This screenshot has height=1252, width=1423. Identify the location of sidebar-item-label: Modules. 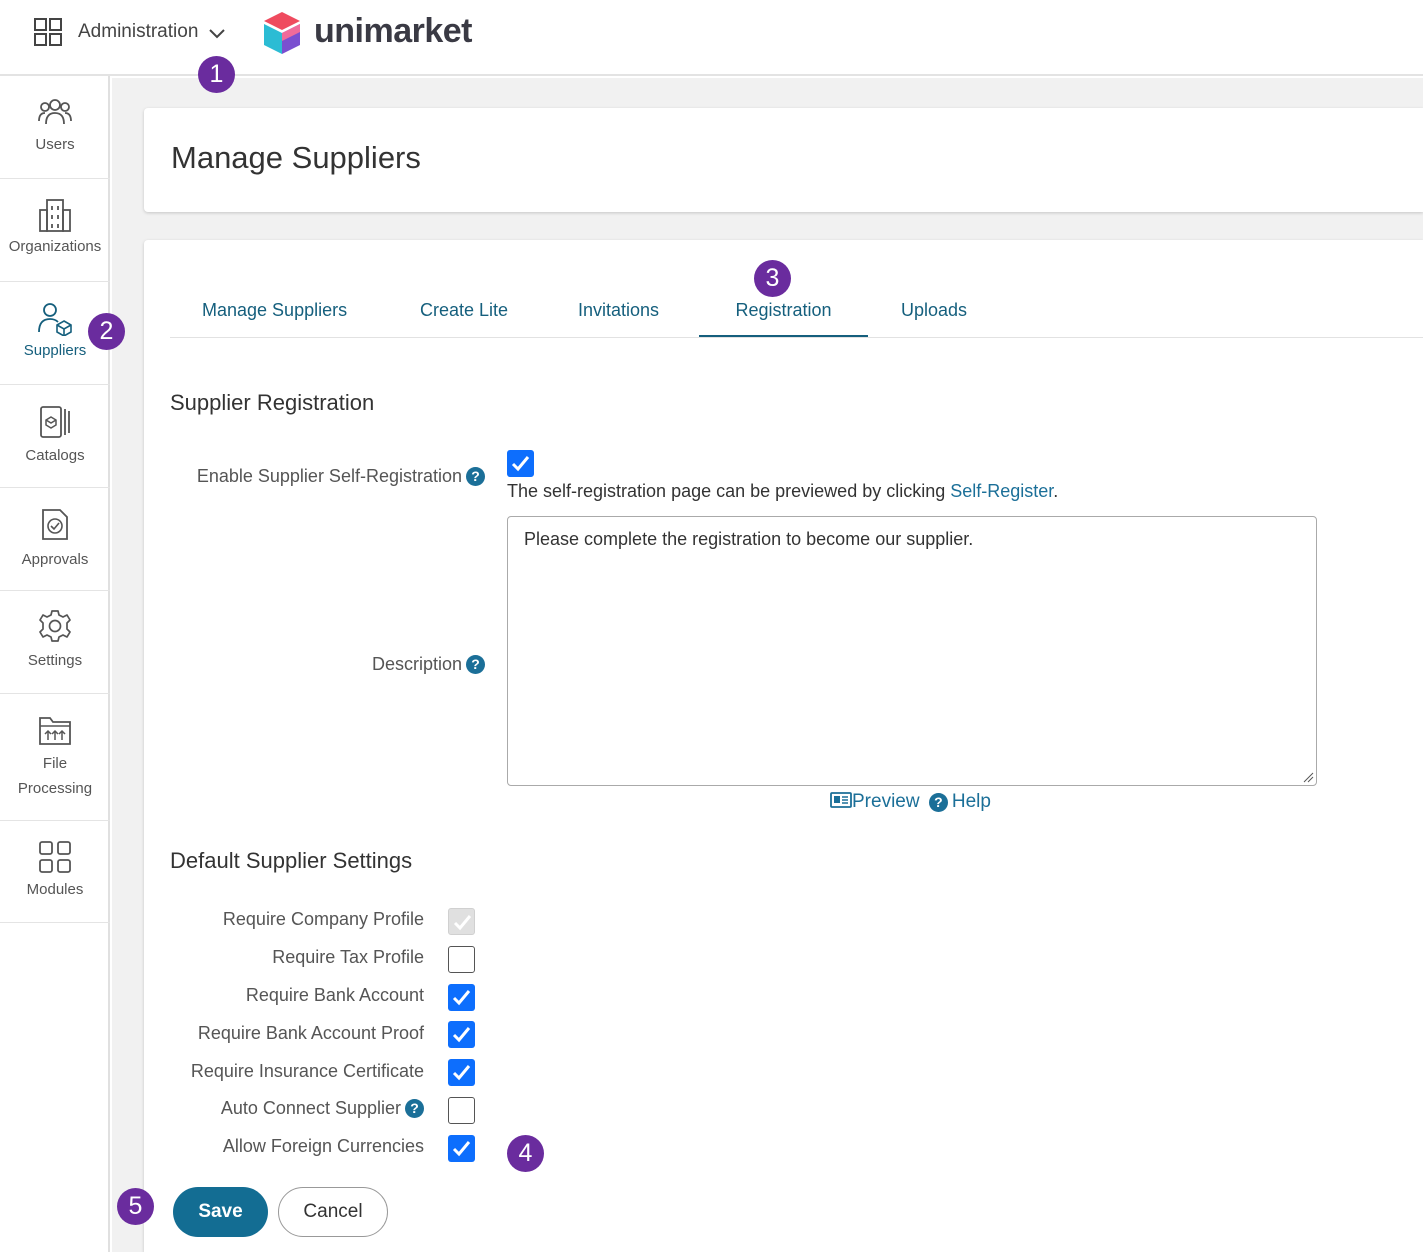
(55, 889).